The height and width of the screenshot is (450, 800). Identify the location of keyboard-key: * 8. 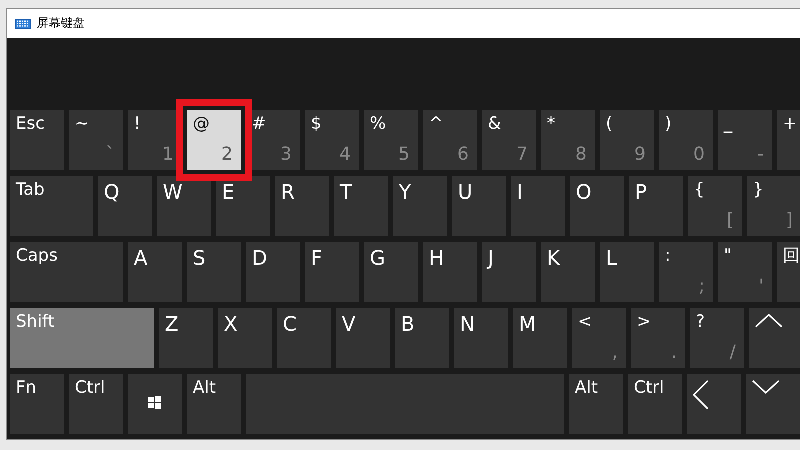
(568, 140).